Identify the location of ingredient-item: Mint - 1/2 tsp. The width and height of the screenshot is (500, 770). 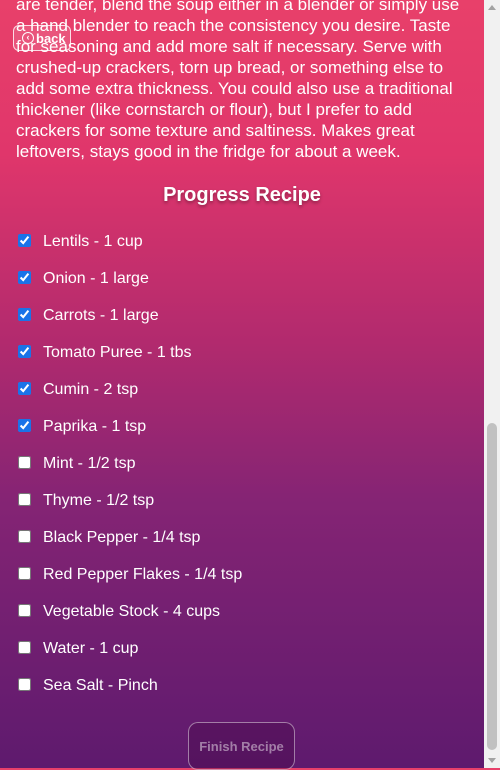
(129, 470).